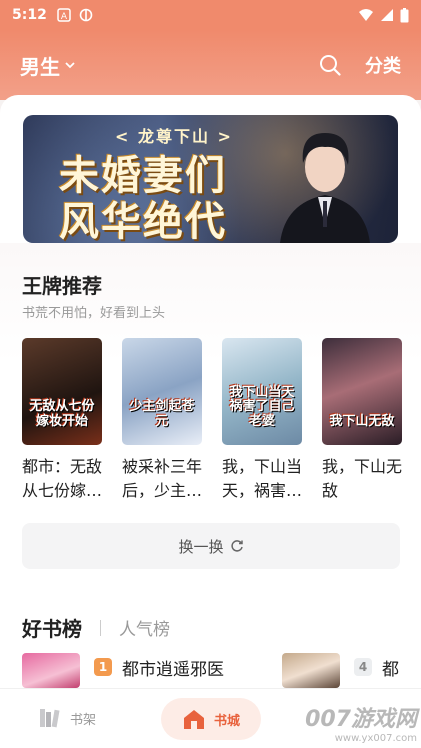  Describe the element at coordinates (144, 627) in the screenshot. I see `tab-popular: 人气榜` at that location.